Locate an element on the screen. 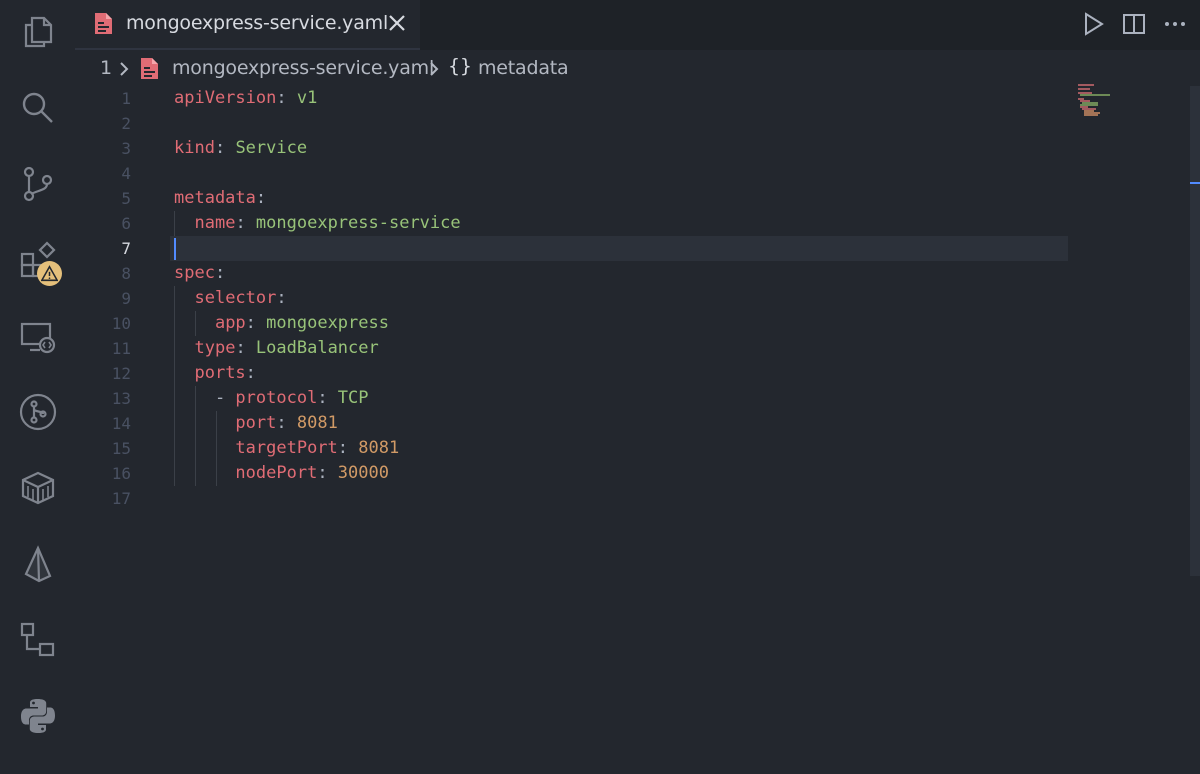 This screenshot has width=1200, height=774. more-actions-icon is located at coordinates (1175, 24).